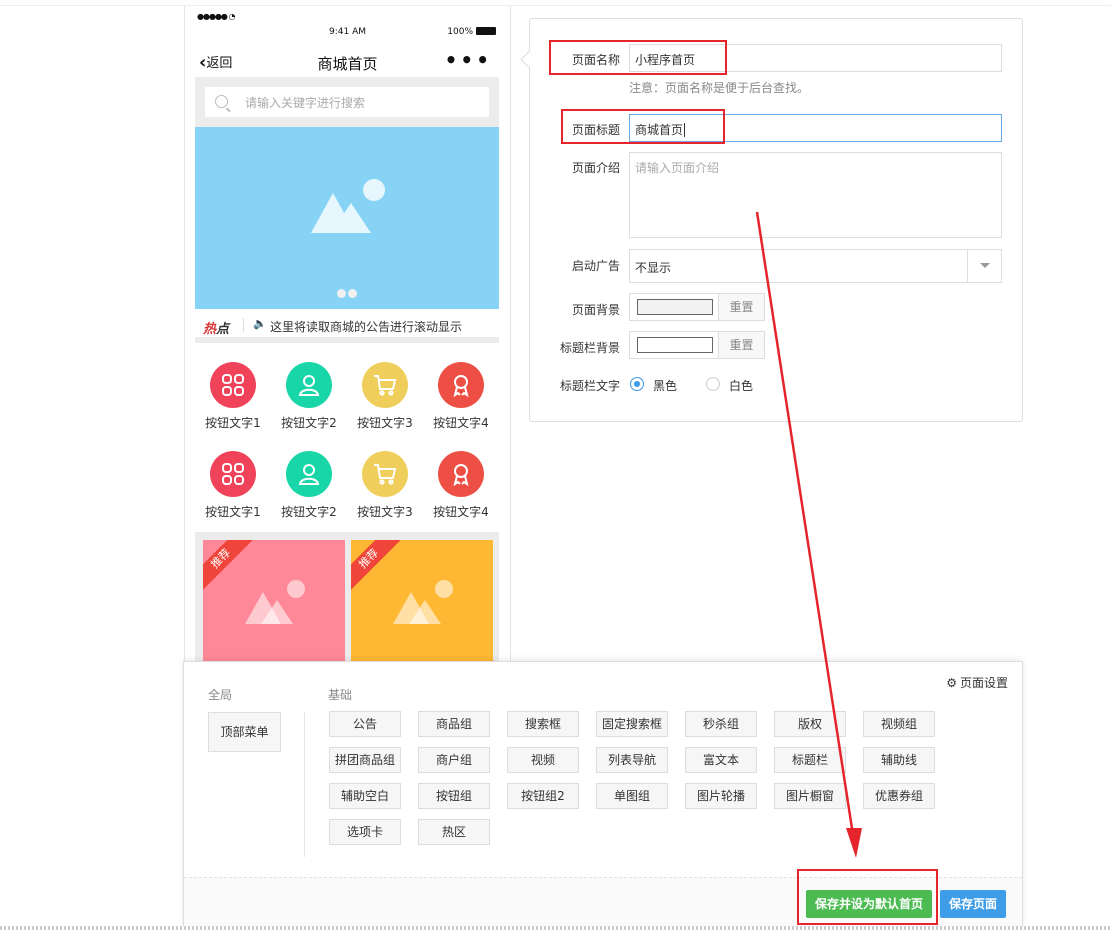  What do you see at coordinates (555, 928) in the screenshot?
I see `bottom-edge` at bounding box center [555, 928].